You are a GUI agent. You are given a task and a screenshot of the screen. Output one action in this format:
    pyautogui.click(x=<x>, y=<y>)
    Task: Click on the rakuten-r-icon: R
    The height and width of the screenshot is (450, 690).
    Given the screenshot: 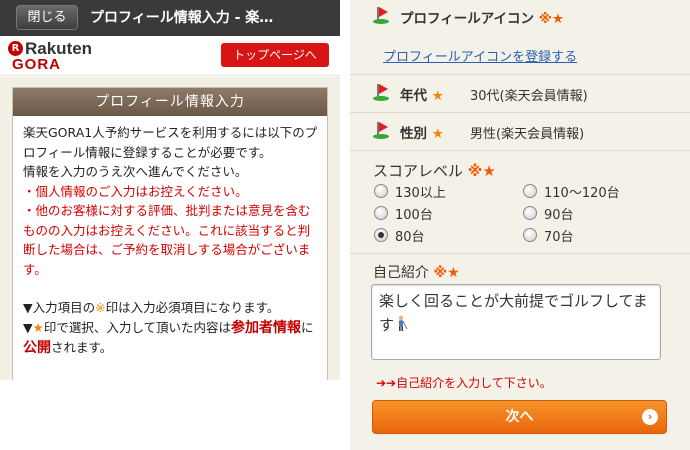 What is the action you would take?
    pyautogui.click(x=15, y=48)
    